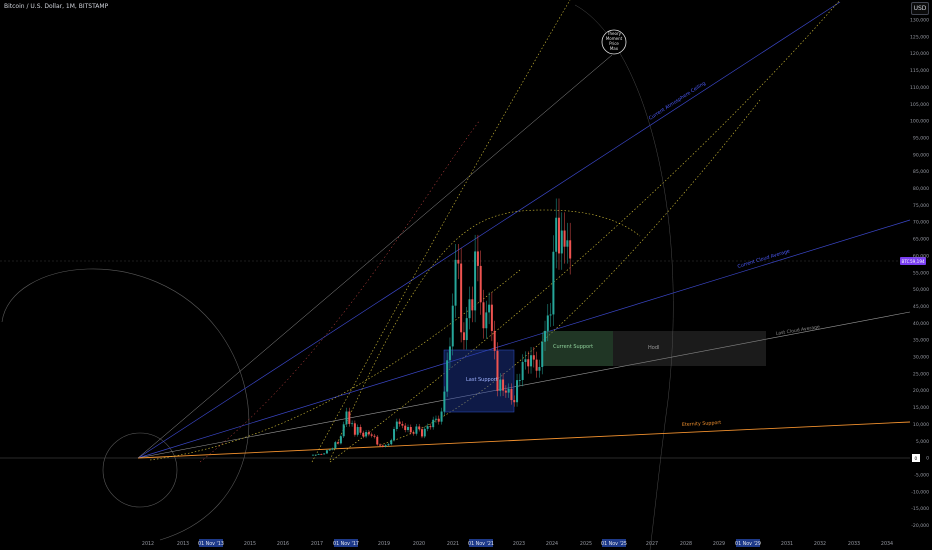  Describe the element at coordinates (919, 122) in the screenshot. I see `y-tick-label: 100,000` at that location.